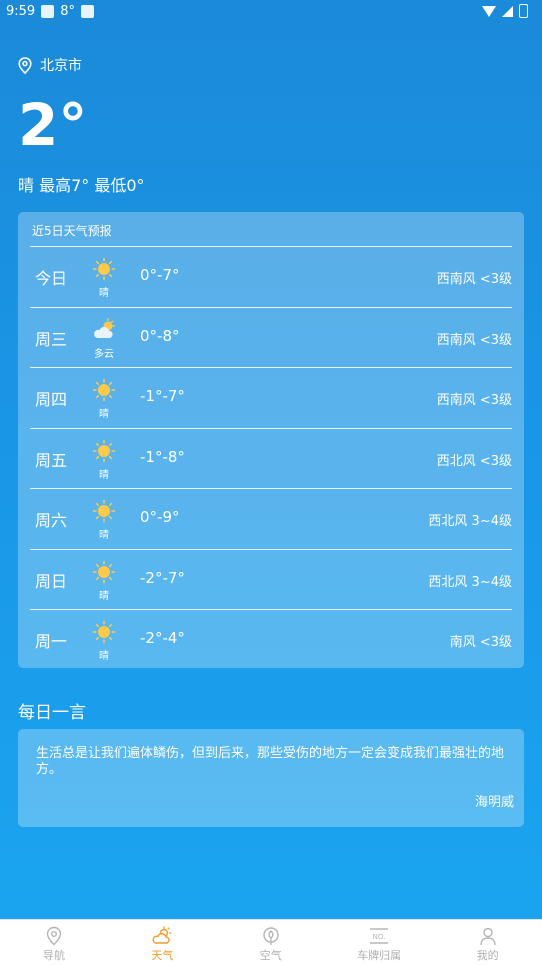 The width and height of the screenshot is (542, 965). What do you see at coordinates (271, 580) in the screenshot?
I see `forecast-row: 周日晴 -2°-7° 西北风 3~4级` at bounding box center [271, 580].